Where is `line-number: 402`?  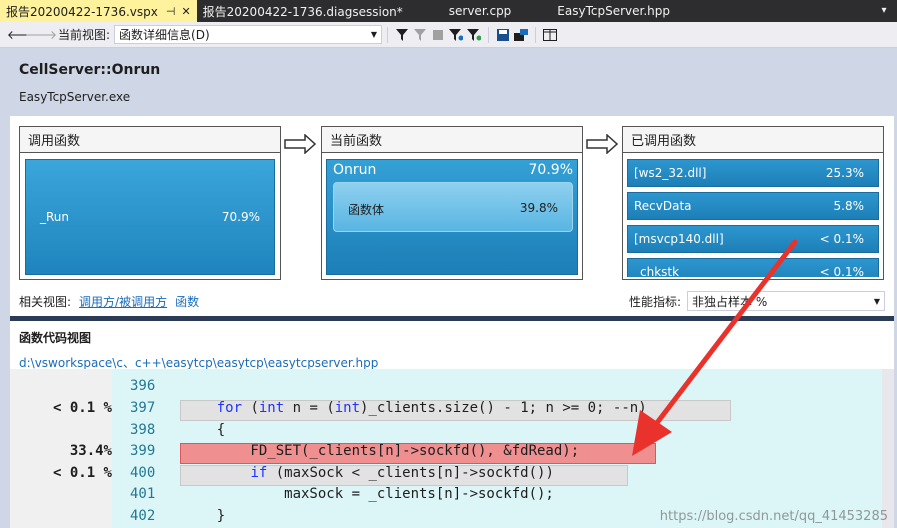 line-number: 402 is located at coordinates (143, 516).